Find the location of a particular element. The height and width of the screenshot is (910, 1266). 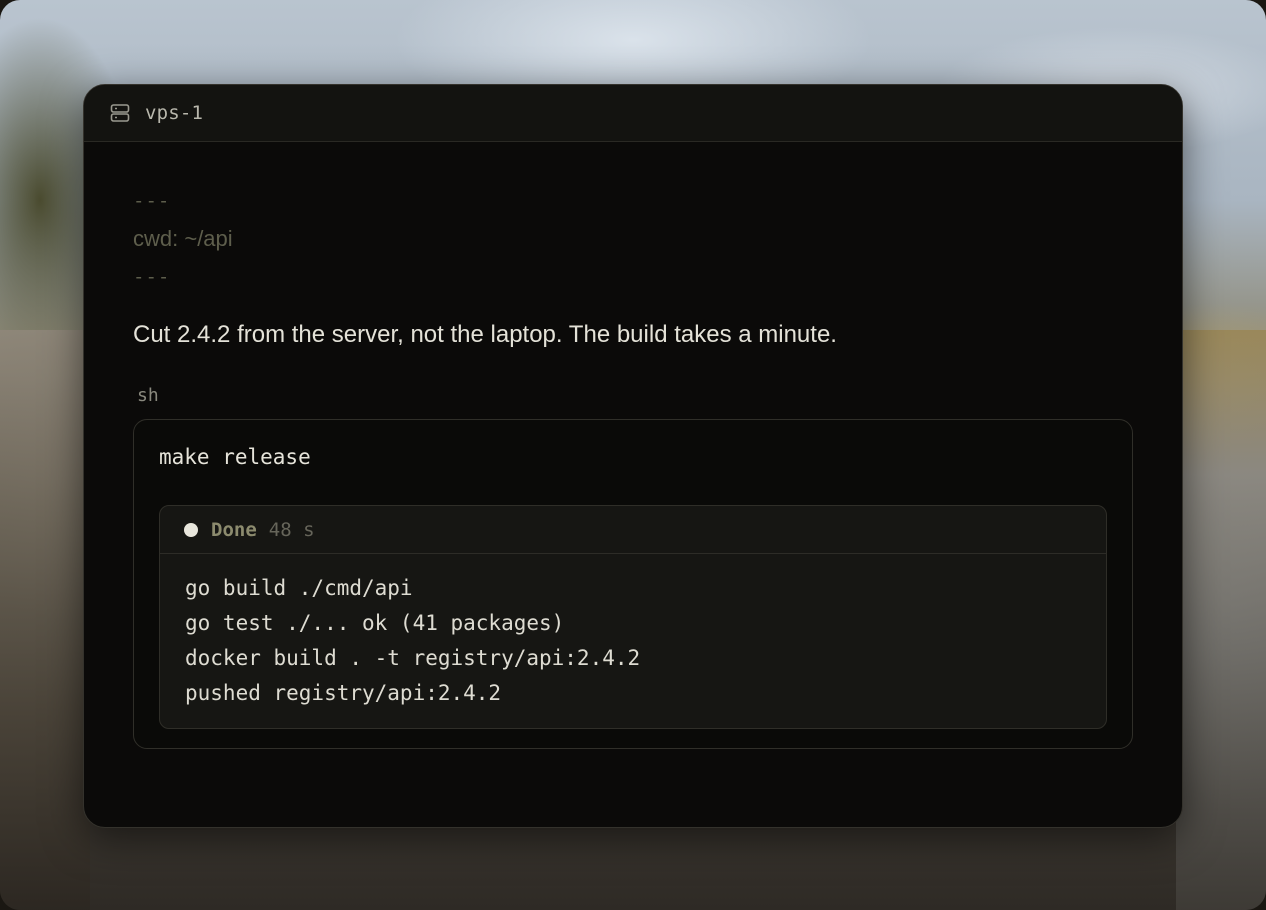

output-line: go test ./... ok (41 packages) is located at coordinates (375, 623).